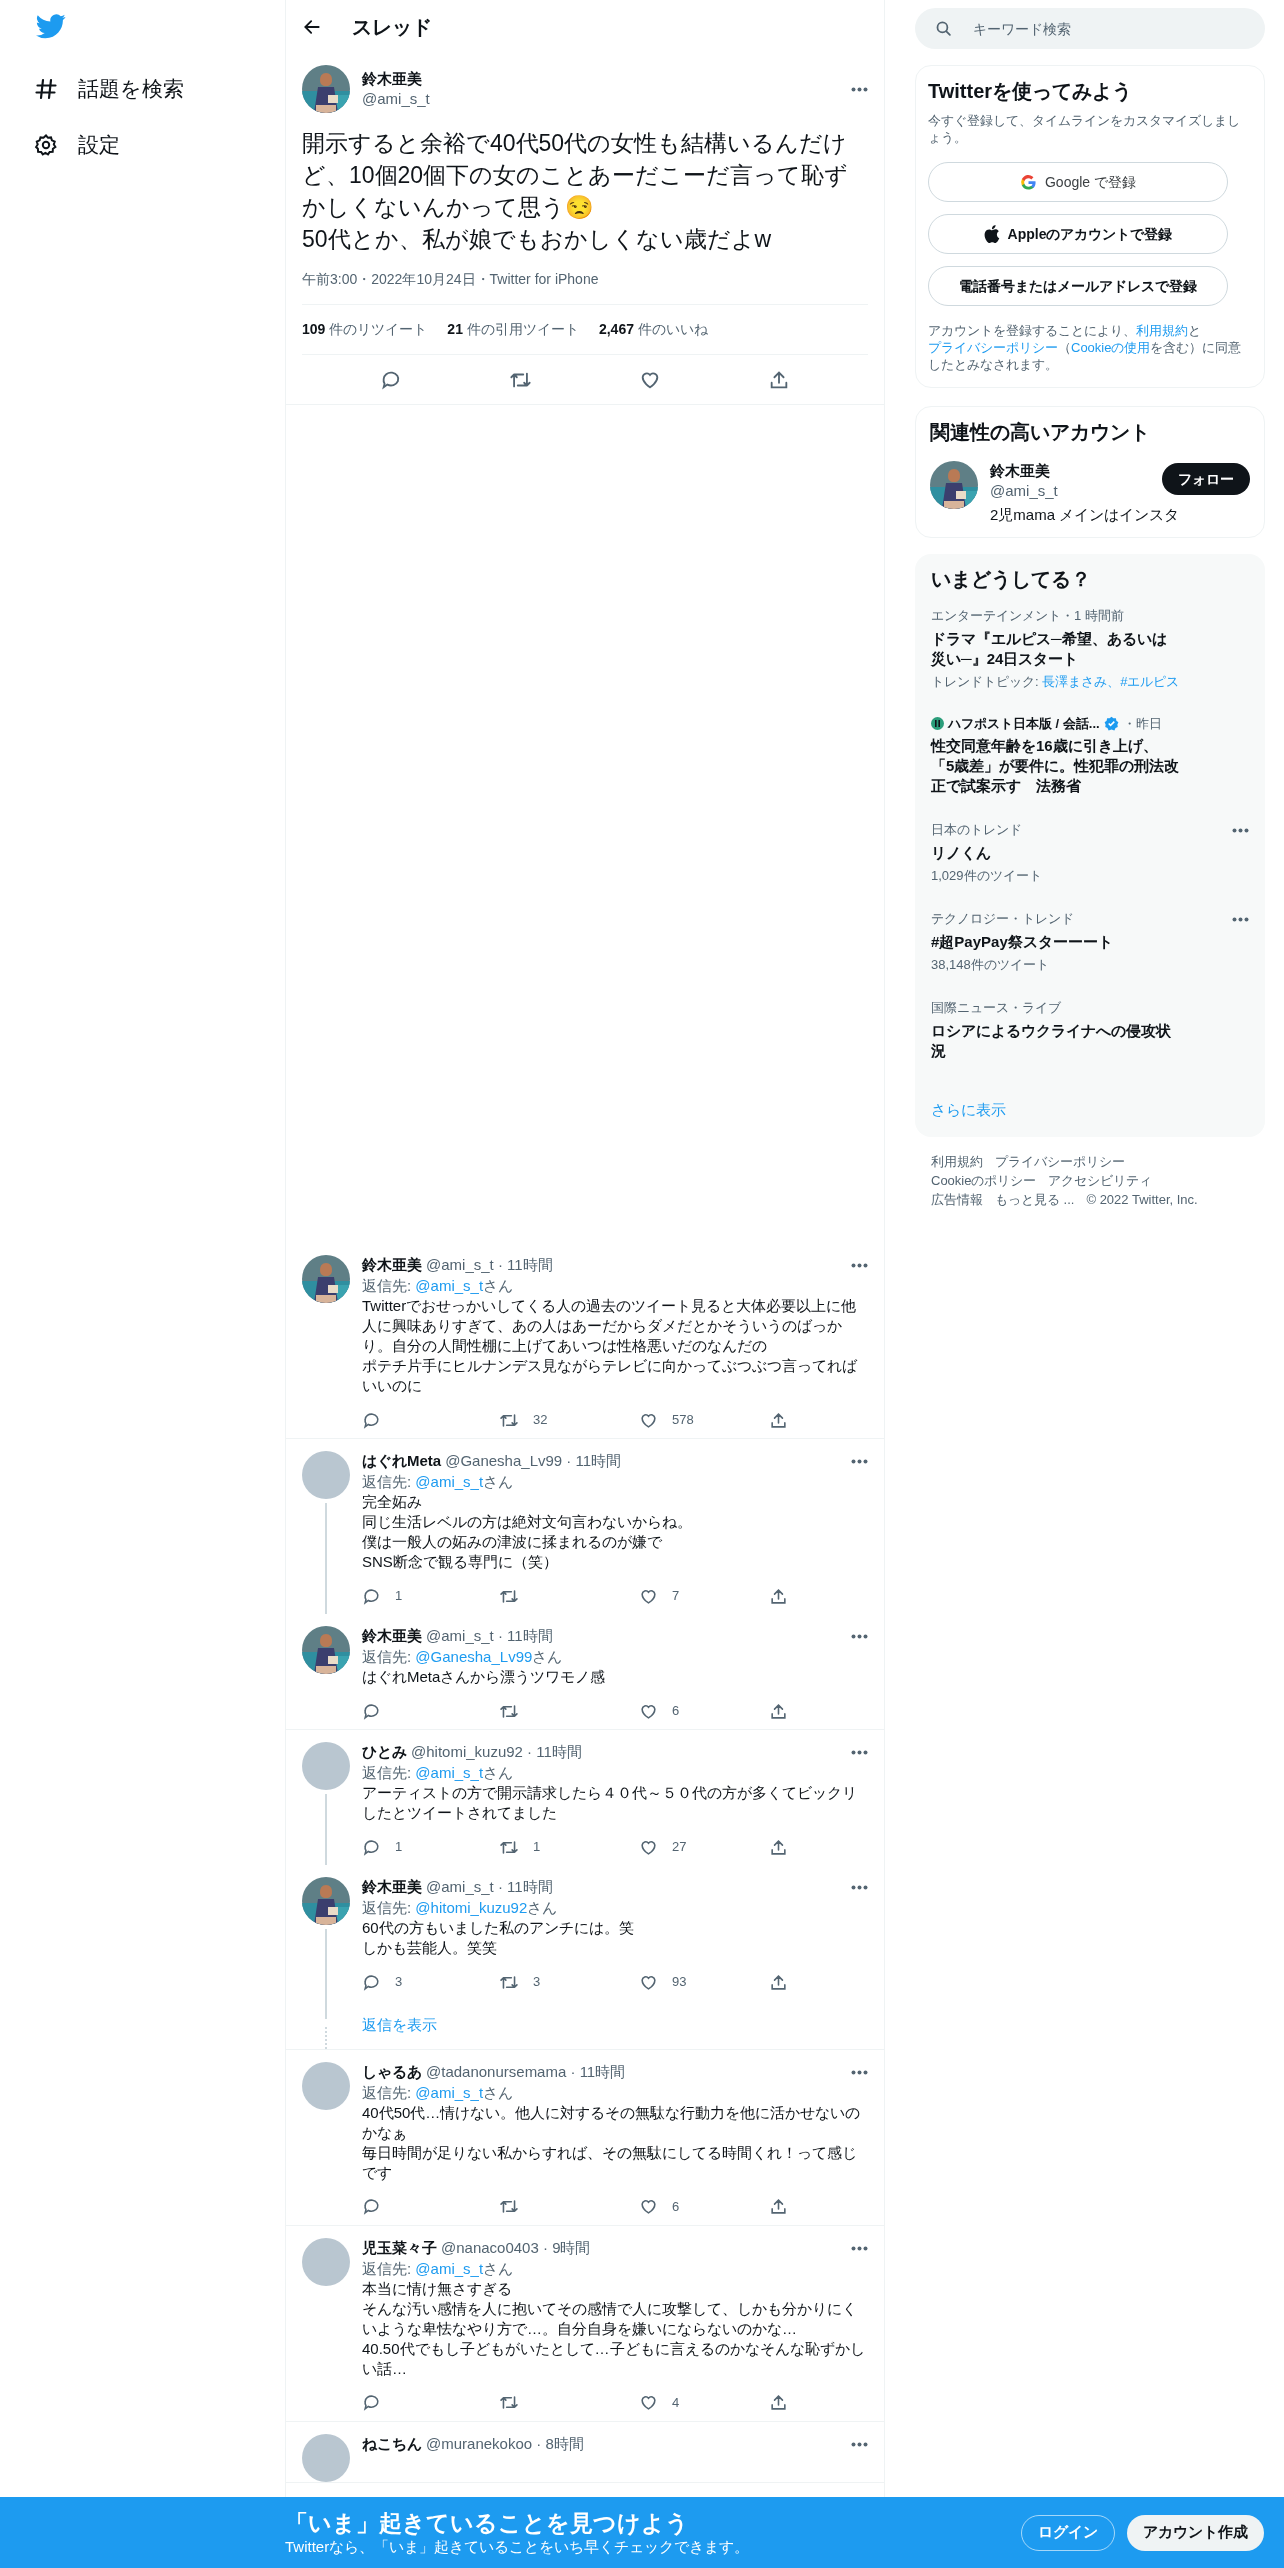 The width and height of the screenshot is (1284, 2568). What do you see at coordinates (576, 175) in the screenshot?
I see `tweet-text: 開示すると余裕で40代50代の女性も結構いるんだけど、10個20個下の女のことあーだこーだ言って恥ずかしくないんかって思う😒` at bounding box center [576, 175].